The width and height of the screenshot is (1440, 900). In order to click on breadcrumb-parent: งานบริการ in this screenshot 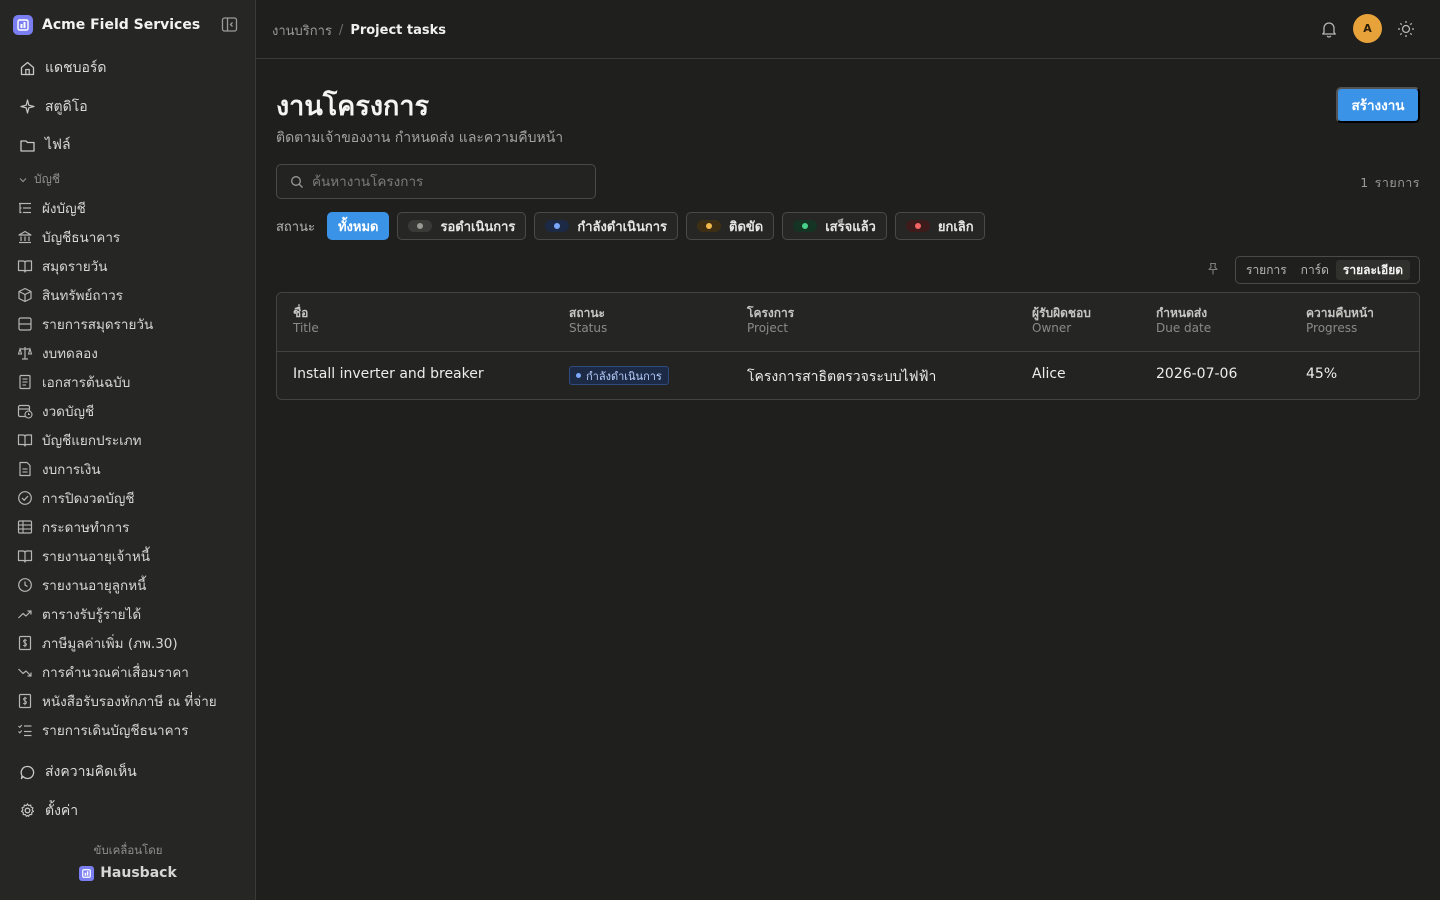, I will do `click(302, 30)`.